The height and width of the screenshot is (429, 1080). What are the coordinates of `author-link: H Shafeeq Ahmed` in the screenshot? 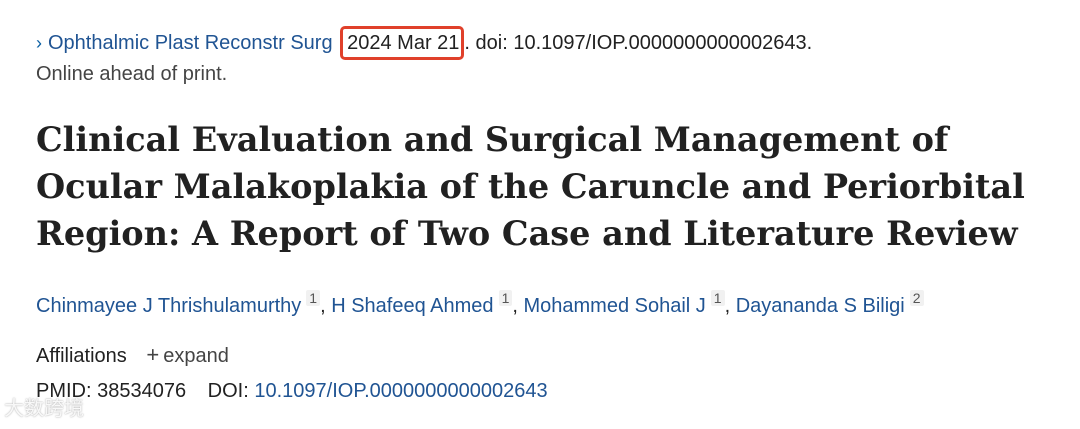 It's located at (412, 306).